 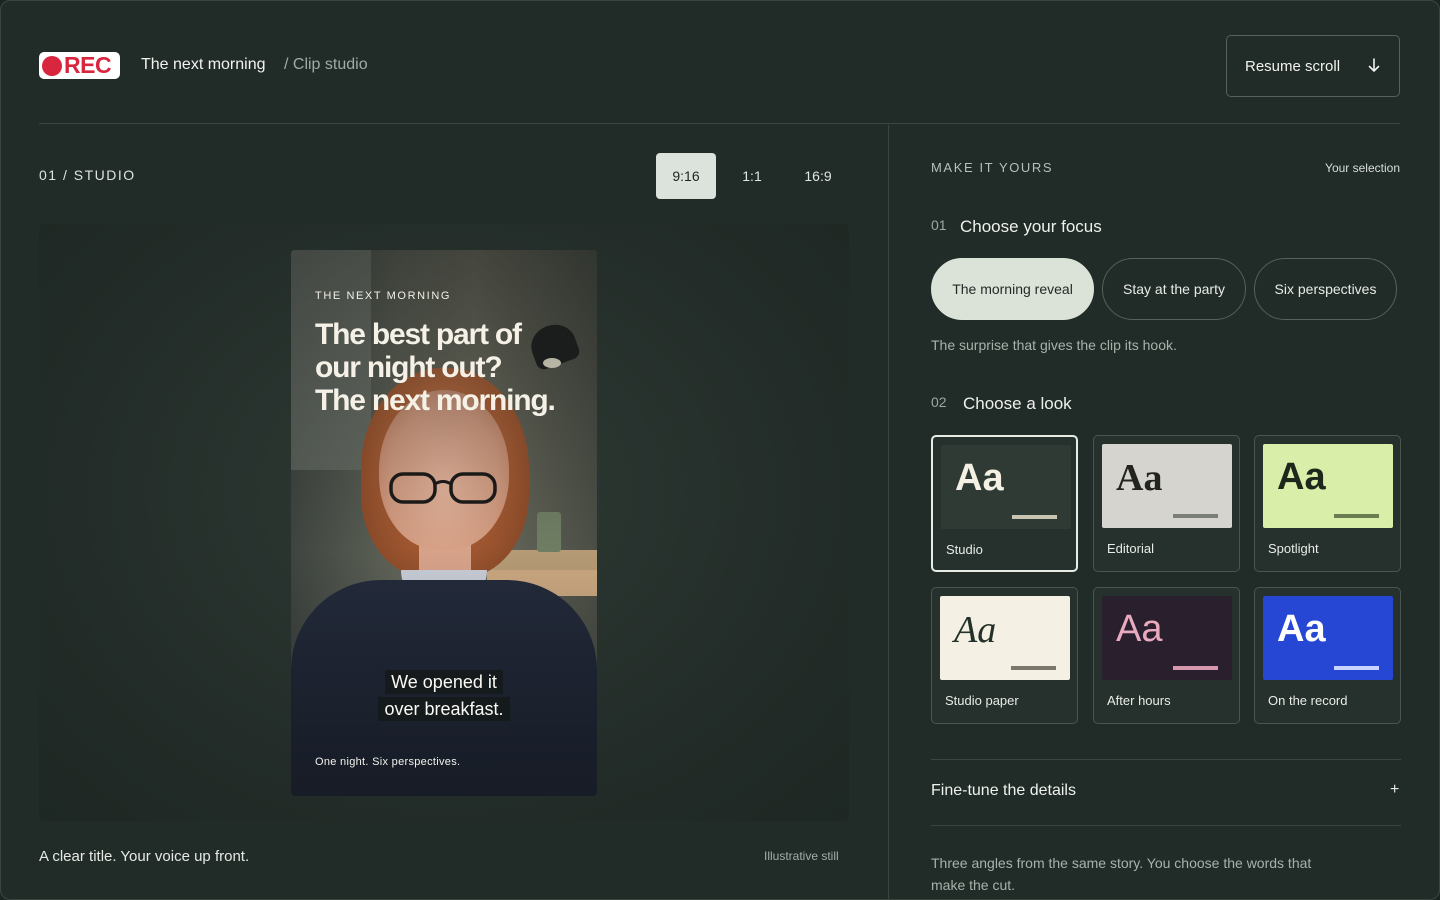 What do you see at coordinates (326, 64) in the screenshot?
I see `breadcrumb-subtitle: / Clip studio` at bounding box center [326, 64].